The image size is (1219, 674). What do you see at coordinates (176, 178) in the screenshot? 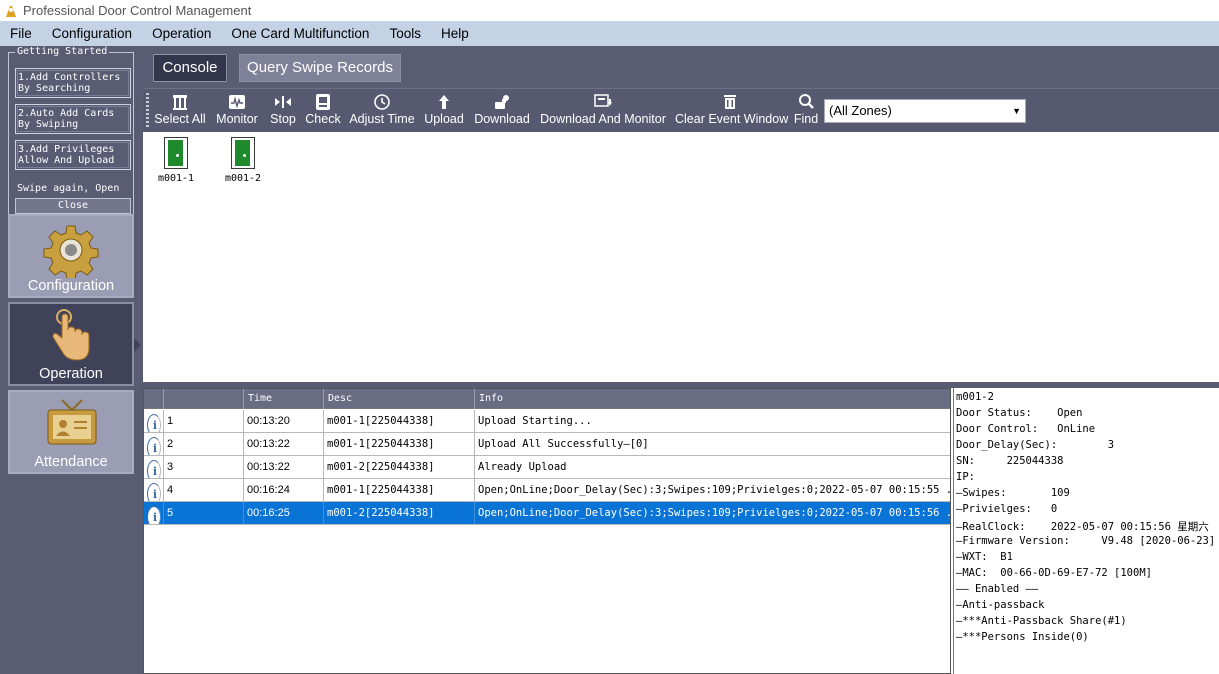
I see `door-label: m001-1` at bounding box center [176, 178].